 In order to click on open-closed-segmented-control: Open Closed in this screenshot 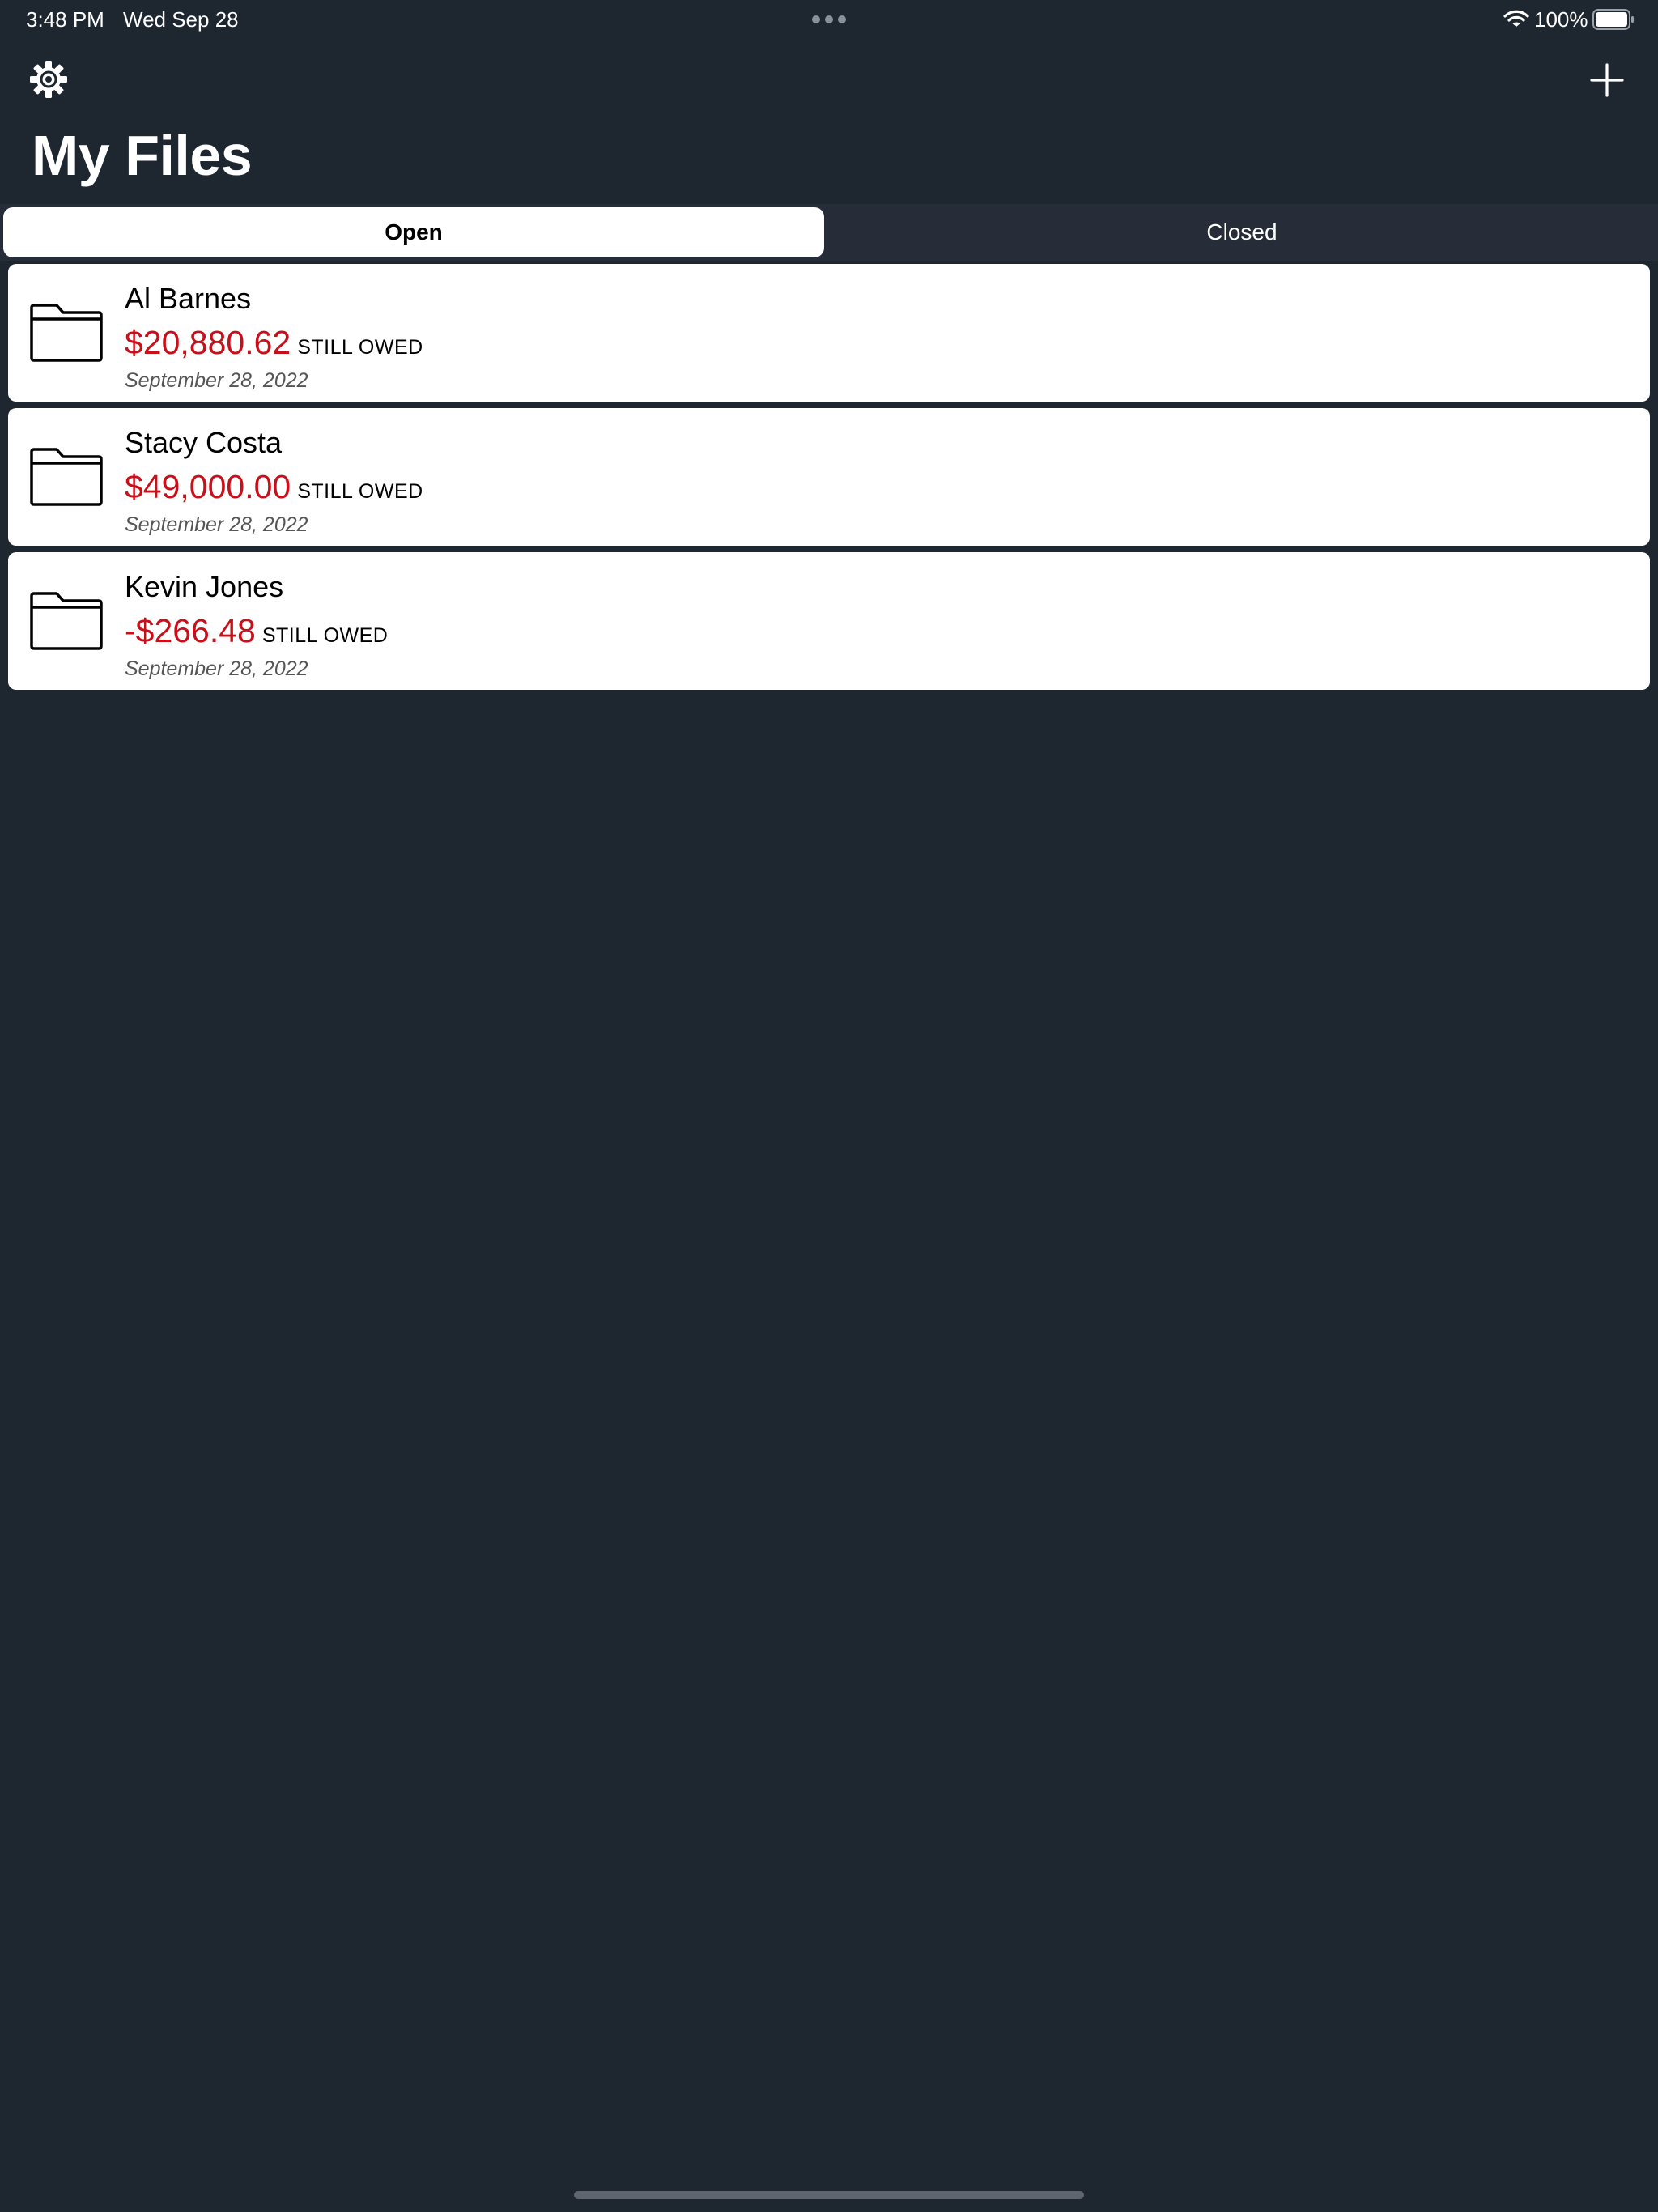, I will do `click(829, 232)`.